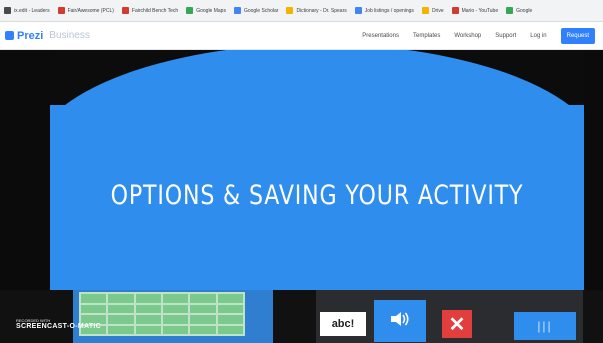 Image resolution: width=603 pixels, height=343 pixels. I want to click on maps-icon, so click(190, 10).